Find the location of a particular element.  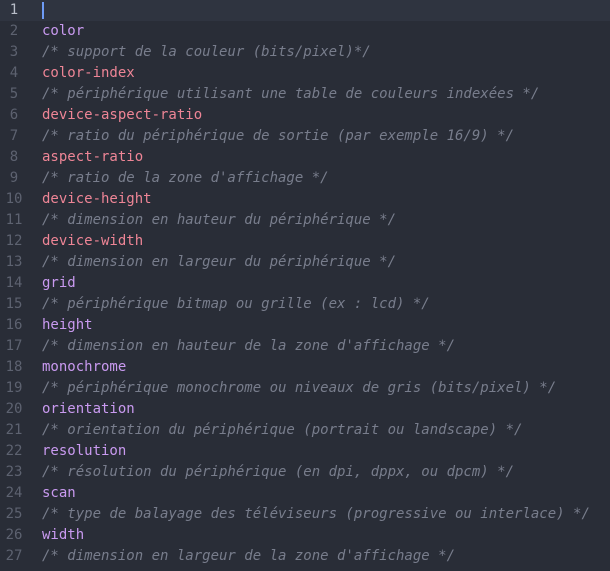

code-line: 16 height is located at coordinates (305, 325).